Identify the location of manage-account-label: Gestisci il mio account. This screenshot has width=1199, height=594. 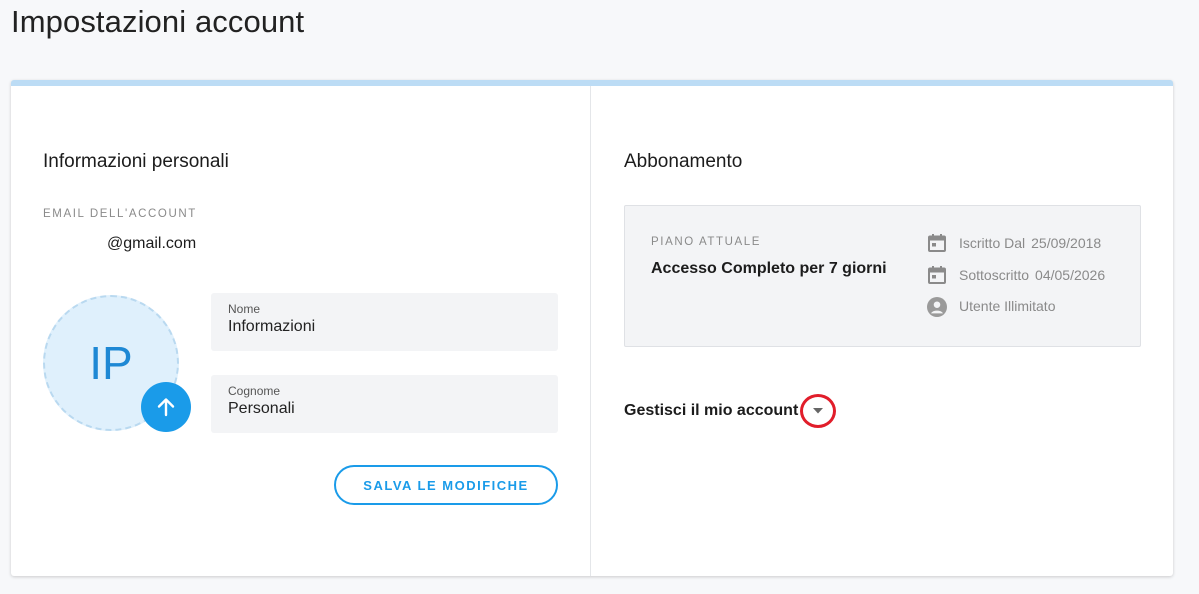
(711, 411).